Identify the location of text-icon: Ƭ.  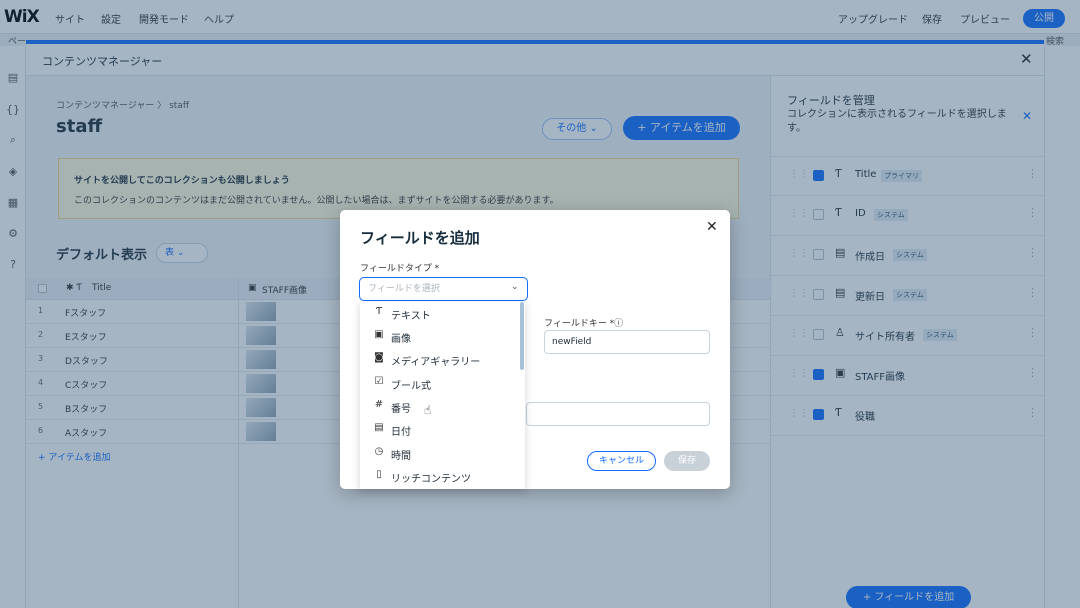
(379, 311).